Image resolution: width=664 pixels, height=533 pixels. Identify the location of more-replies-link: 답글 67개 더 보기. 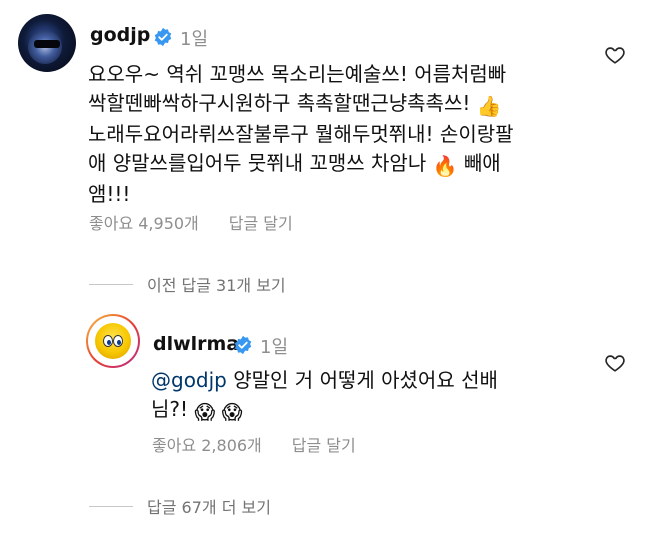
(180, 506).